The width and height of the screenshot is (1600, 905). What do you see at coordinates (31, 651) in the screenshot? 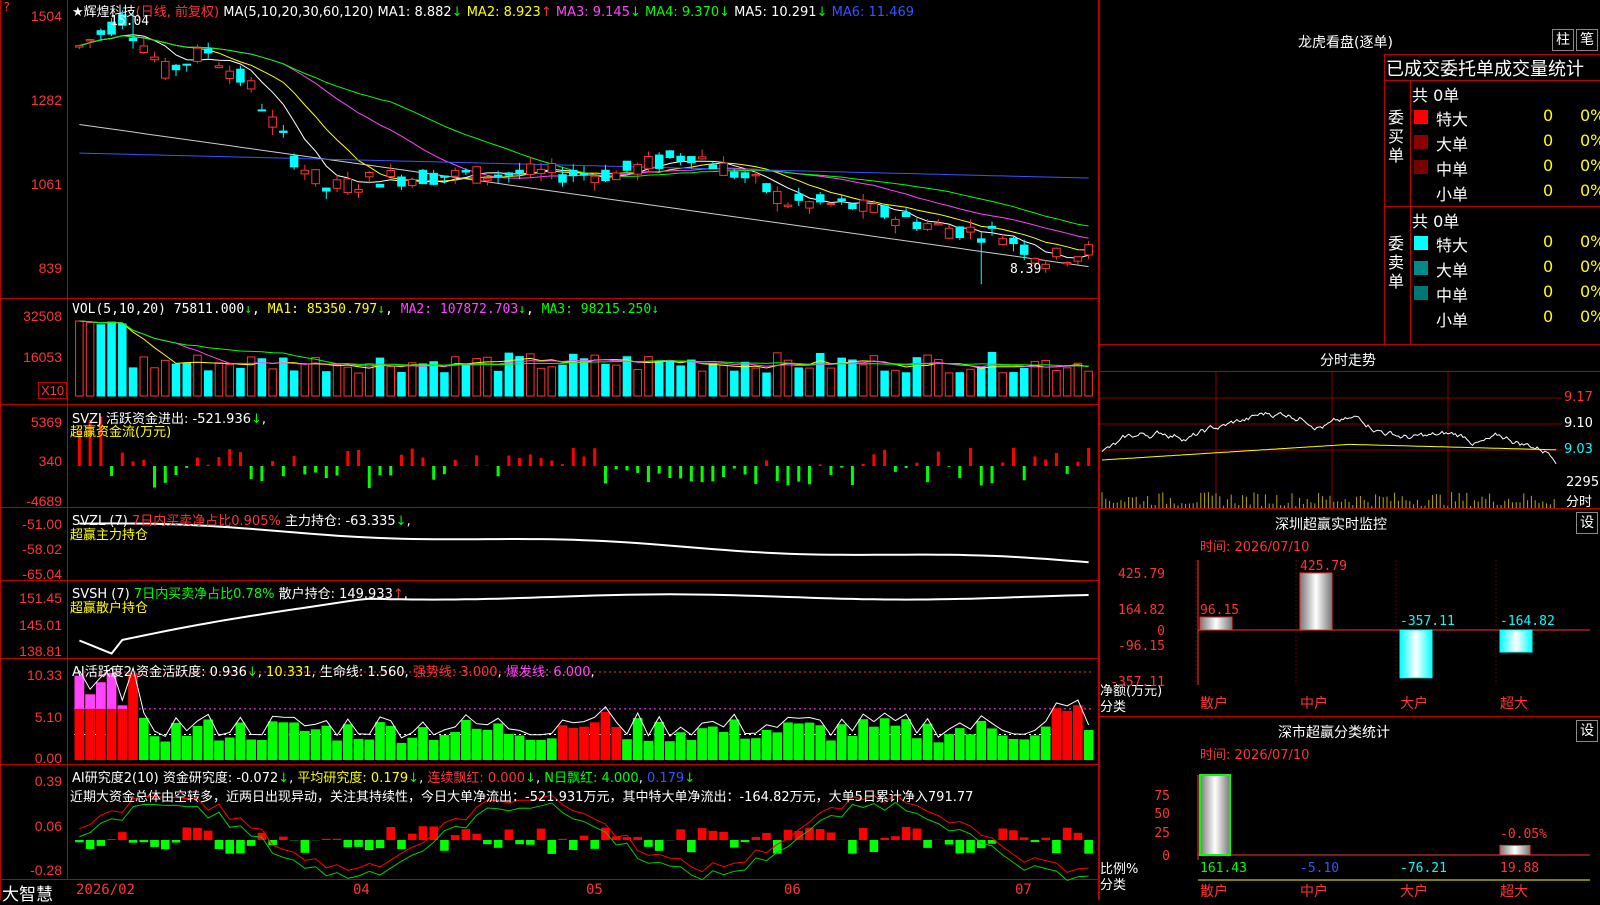
I see `svsh-ytick-3: 138.81` at bounding box center [31, 651].